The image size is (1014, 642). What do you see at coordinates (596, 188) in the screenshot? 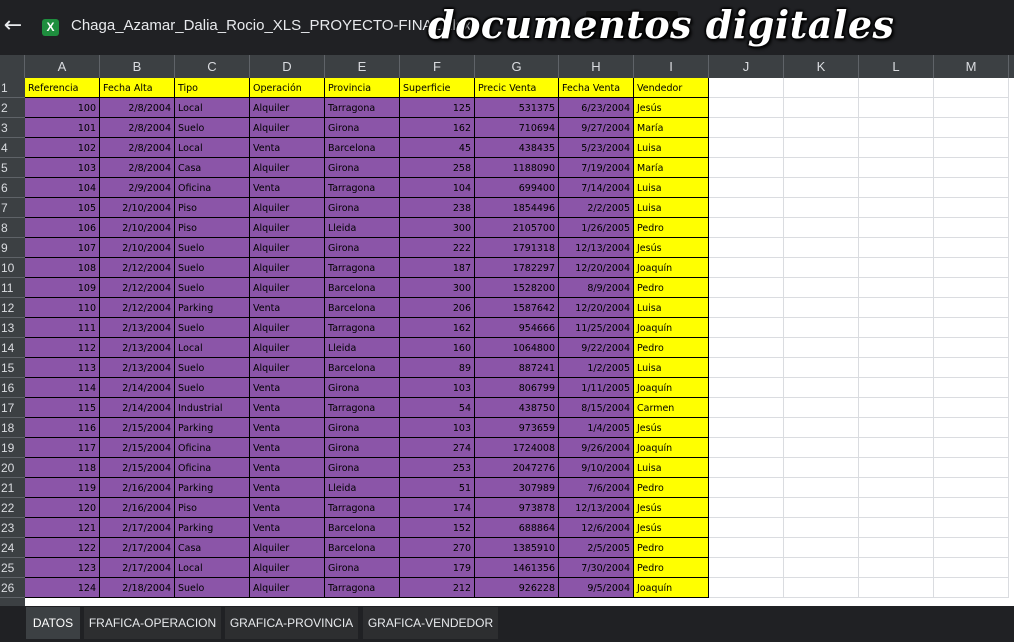
I see `data-cell: 7/14/2004` at bounding box center [596, 188].